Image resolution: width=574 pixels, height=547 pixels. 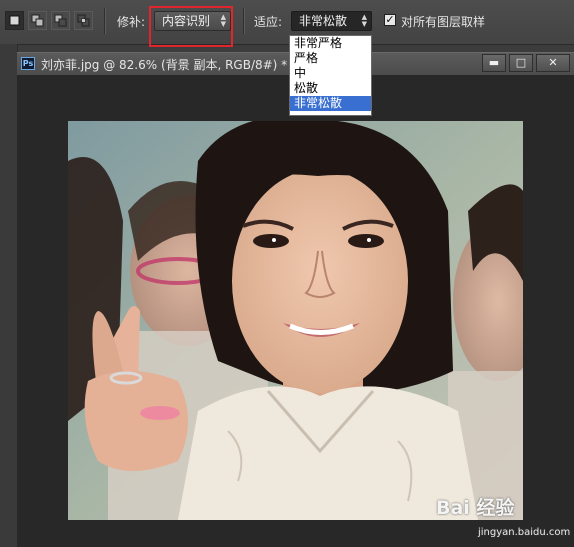 What do you see at coordinates (164, 65) in the screenshot?
I see `document-title: 刘亦菲.jpg @ 82.6% (背景 副本, RGB/8#) *` at bounding box center [164, 65].